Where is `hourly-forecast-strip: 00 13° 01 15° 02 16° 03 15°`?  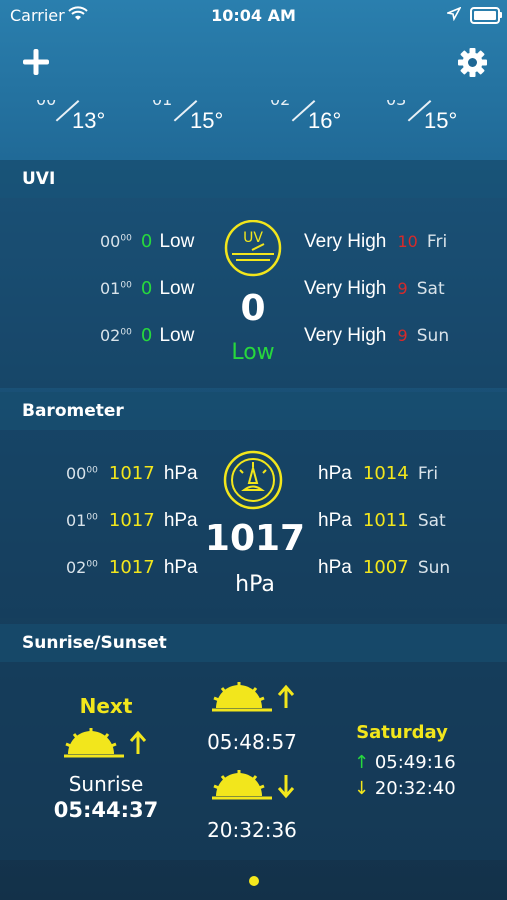 hourly-forecast-strip: 00 13° 01 15° 02 16° 03 15° is located at coordinates (253, 128).